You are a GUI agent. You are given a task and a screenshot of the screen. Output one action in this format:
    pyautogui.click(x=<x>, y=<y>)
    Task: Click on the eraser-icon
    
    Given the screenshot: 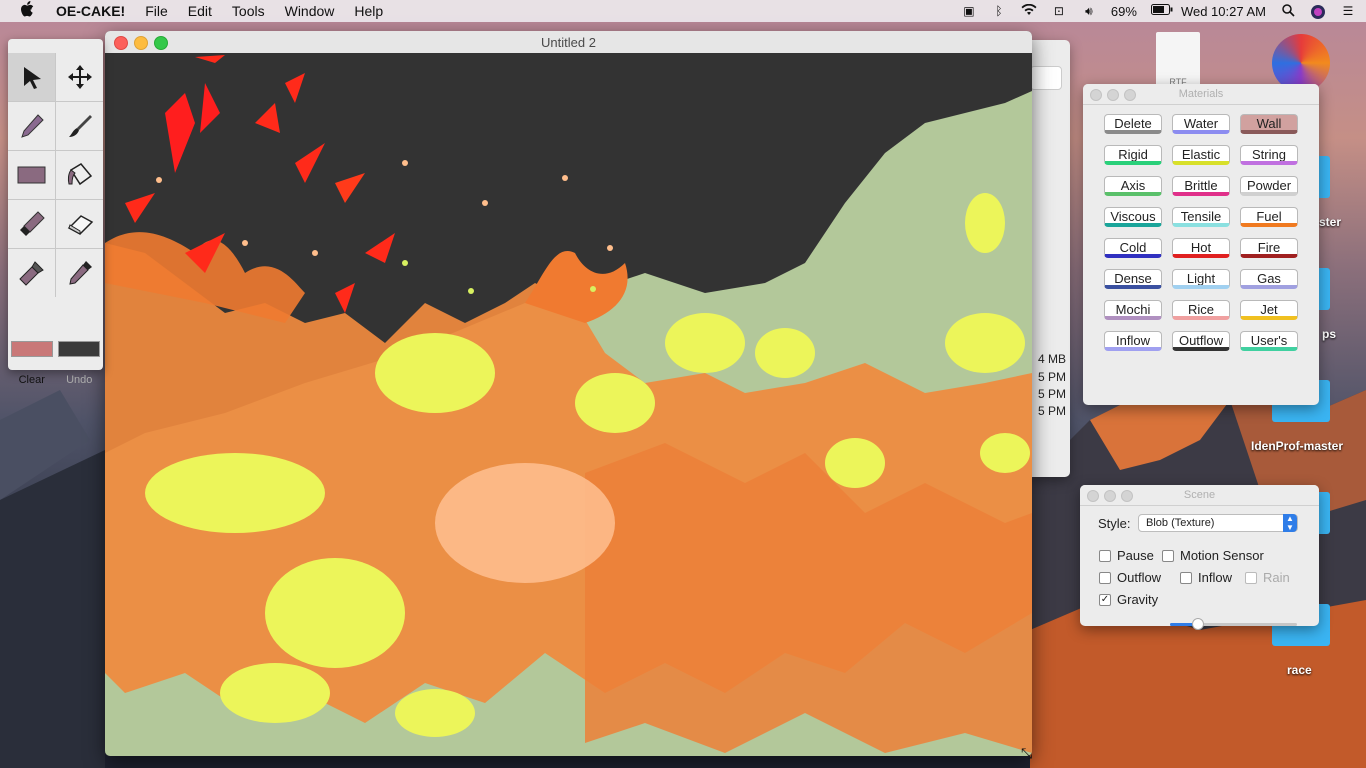 What is the action you would take?
    pyautogui.click(x=80, y=225)
    